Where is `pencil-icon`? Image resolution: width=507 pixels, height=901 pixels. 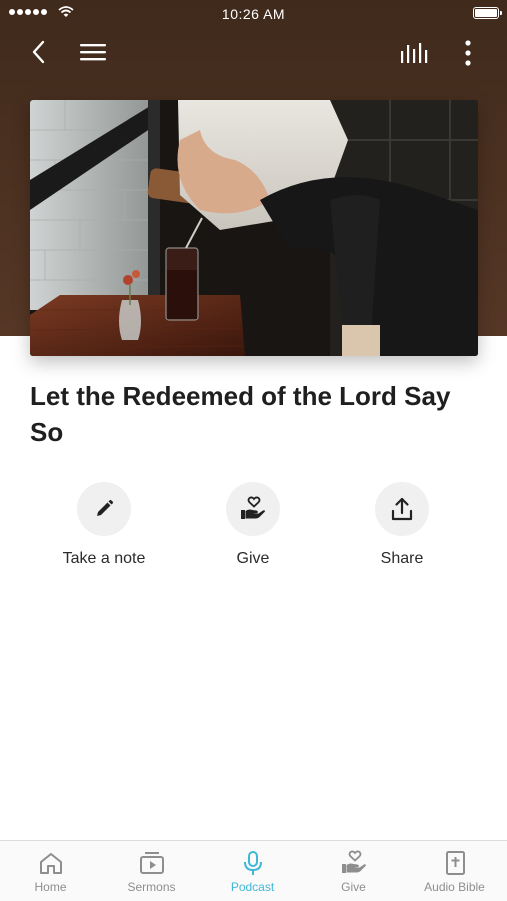
pencil-icon is located at coordinates (105, 507).